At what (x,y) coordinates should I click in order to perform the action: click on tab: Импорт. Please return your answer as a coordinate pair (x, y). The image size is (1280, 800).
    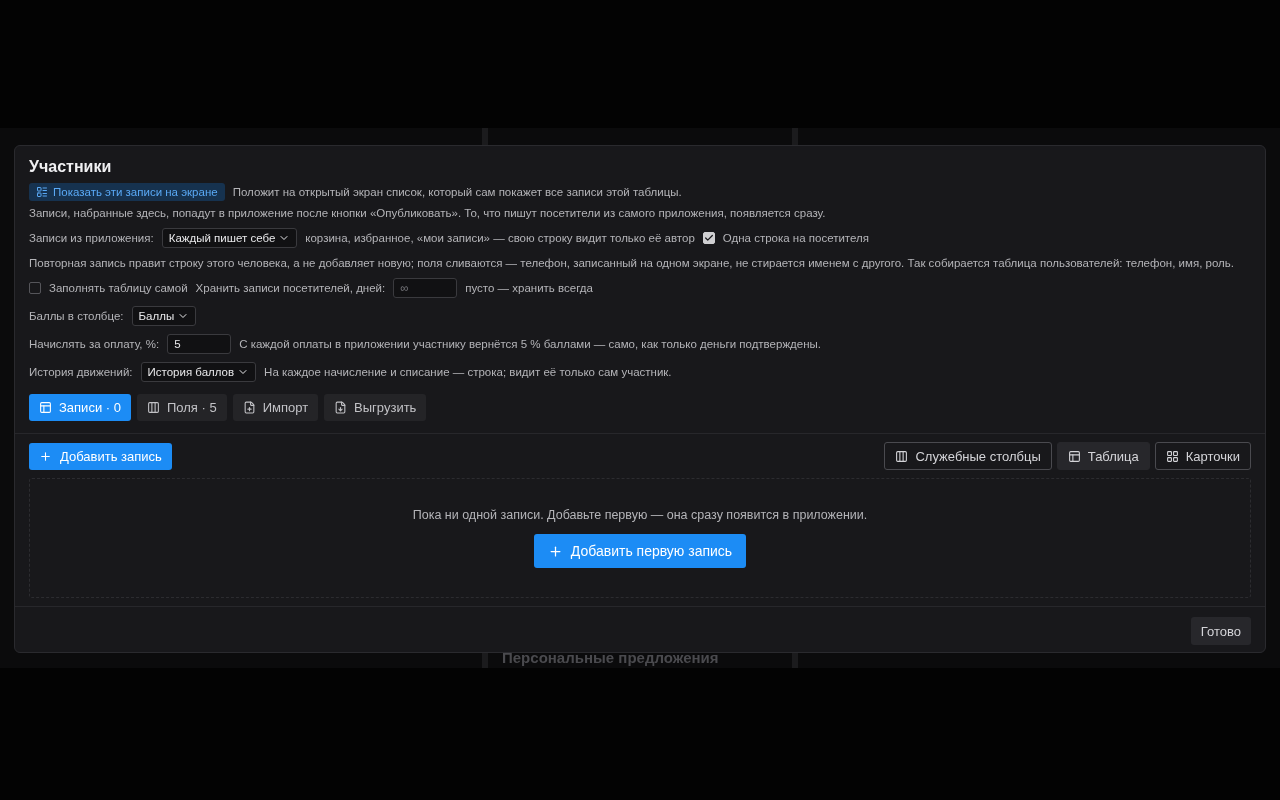
    Looking at the image, I should click on (275, 407).